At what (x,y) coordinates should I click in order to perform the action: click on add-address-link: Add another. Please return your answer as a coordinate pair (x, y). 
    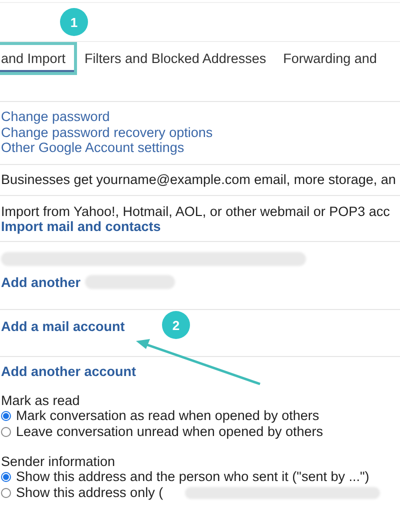
    Looking at the image, I should click on (40, 282).